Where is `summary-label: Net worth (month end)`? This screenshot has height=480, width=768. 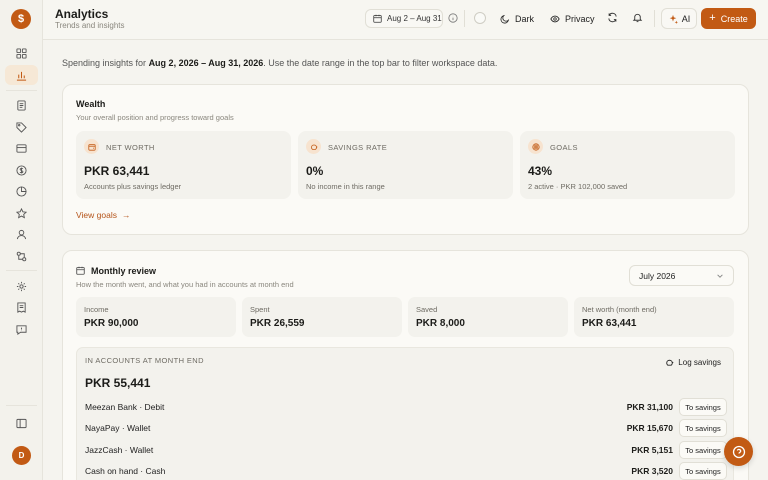 summary-label: Net worth (month end) is located at coordinates (619, 309).